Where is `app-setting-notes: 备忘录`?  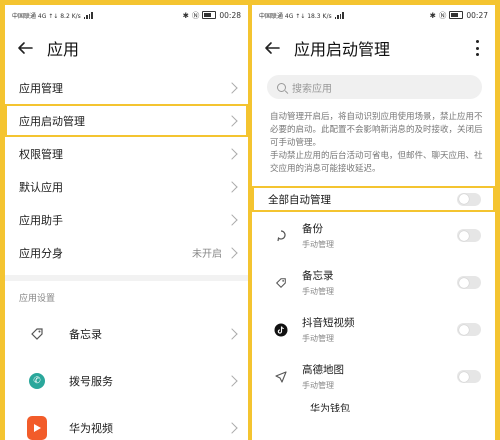 app-setting-notes: 备忘录 is located at coordinates (126, 333).